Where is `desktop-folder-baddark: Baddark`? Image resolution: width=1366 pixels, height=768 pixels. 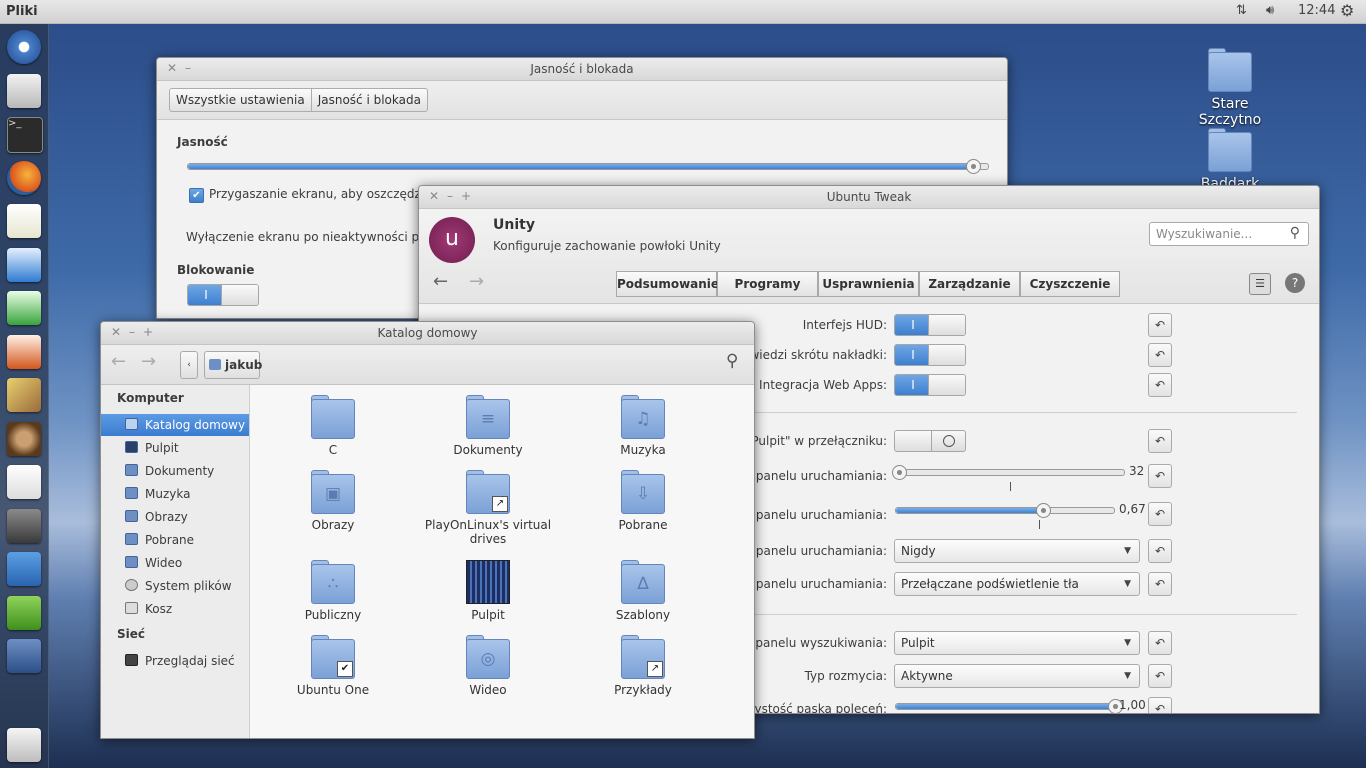
desktop-folder-baddark: Baddark is located at coordinates (1230, 157).